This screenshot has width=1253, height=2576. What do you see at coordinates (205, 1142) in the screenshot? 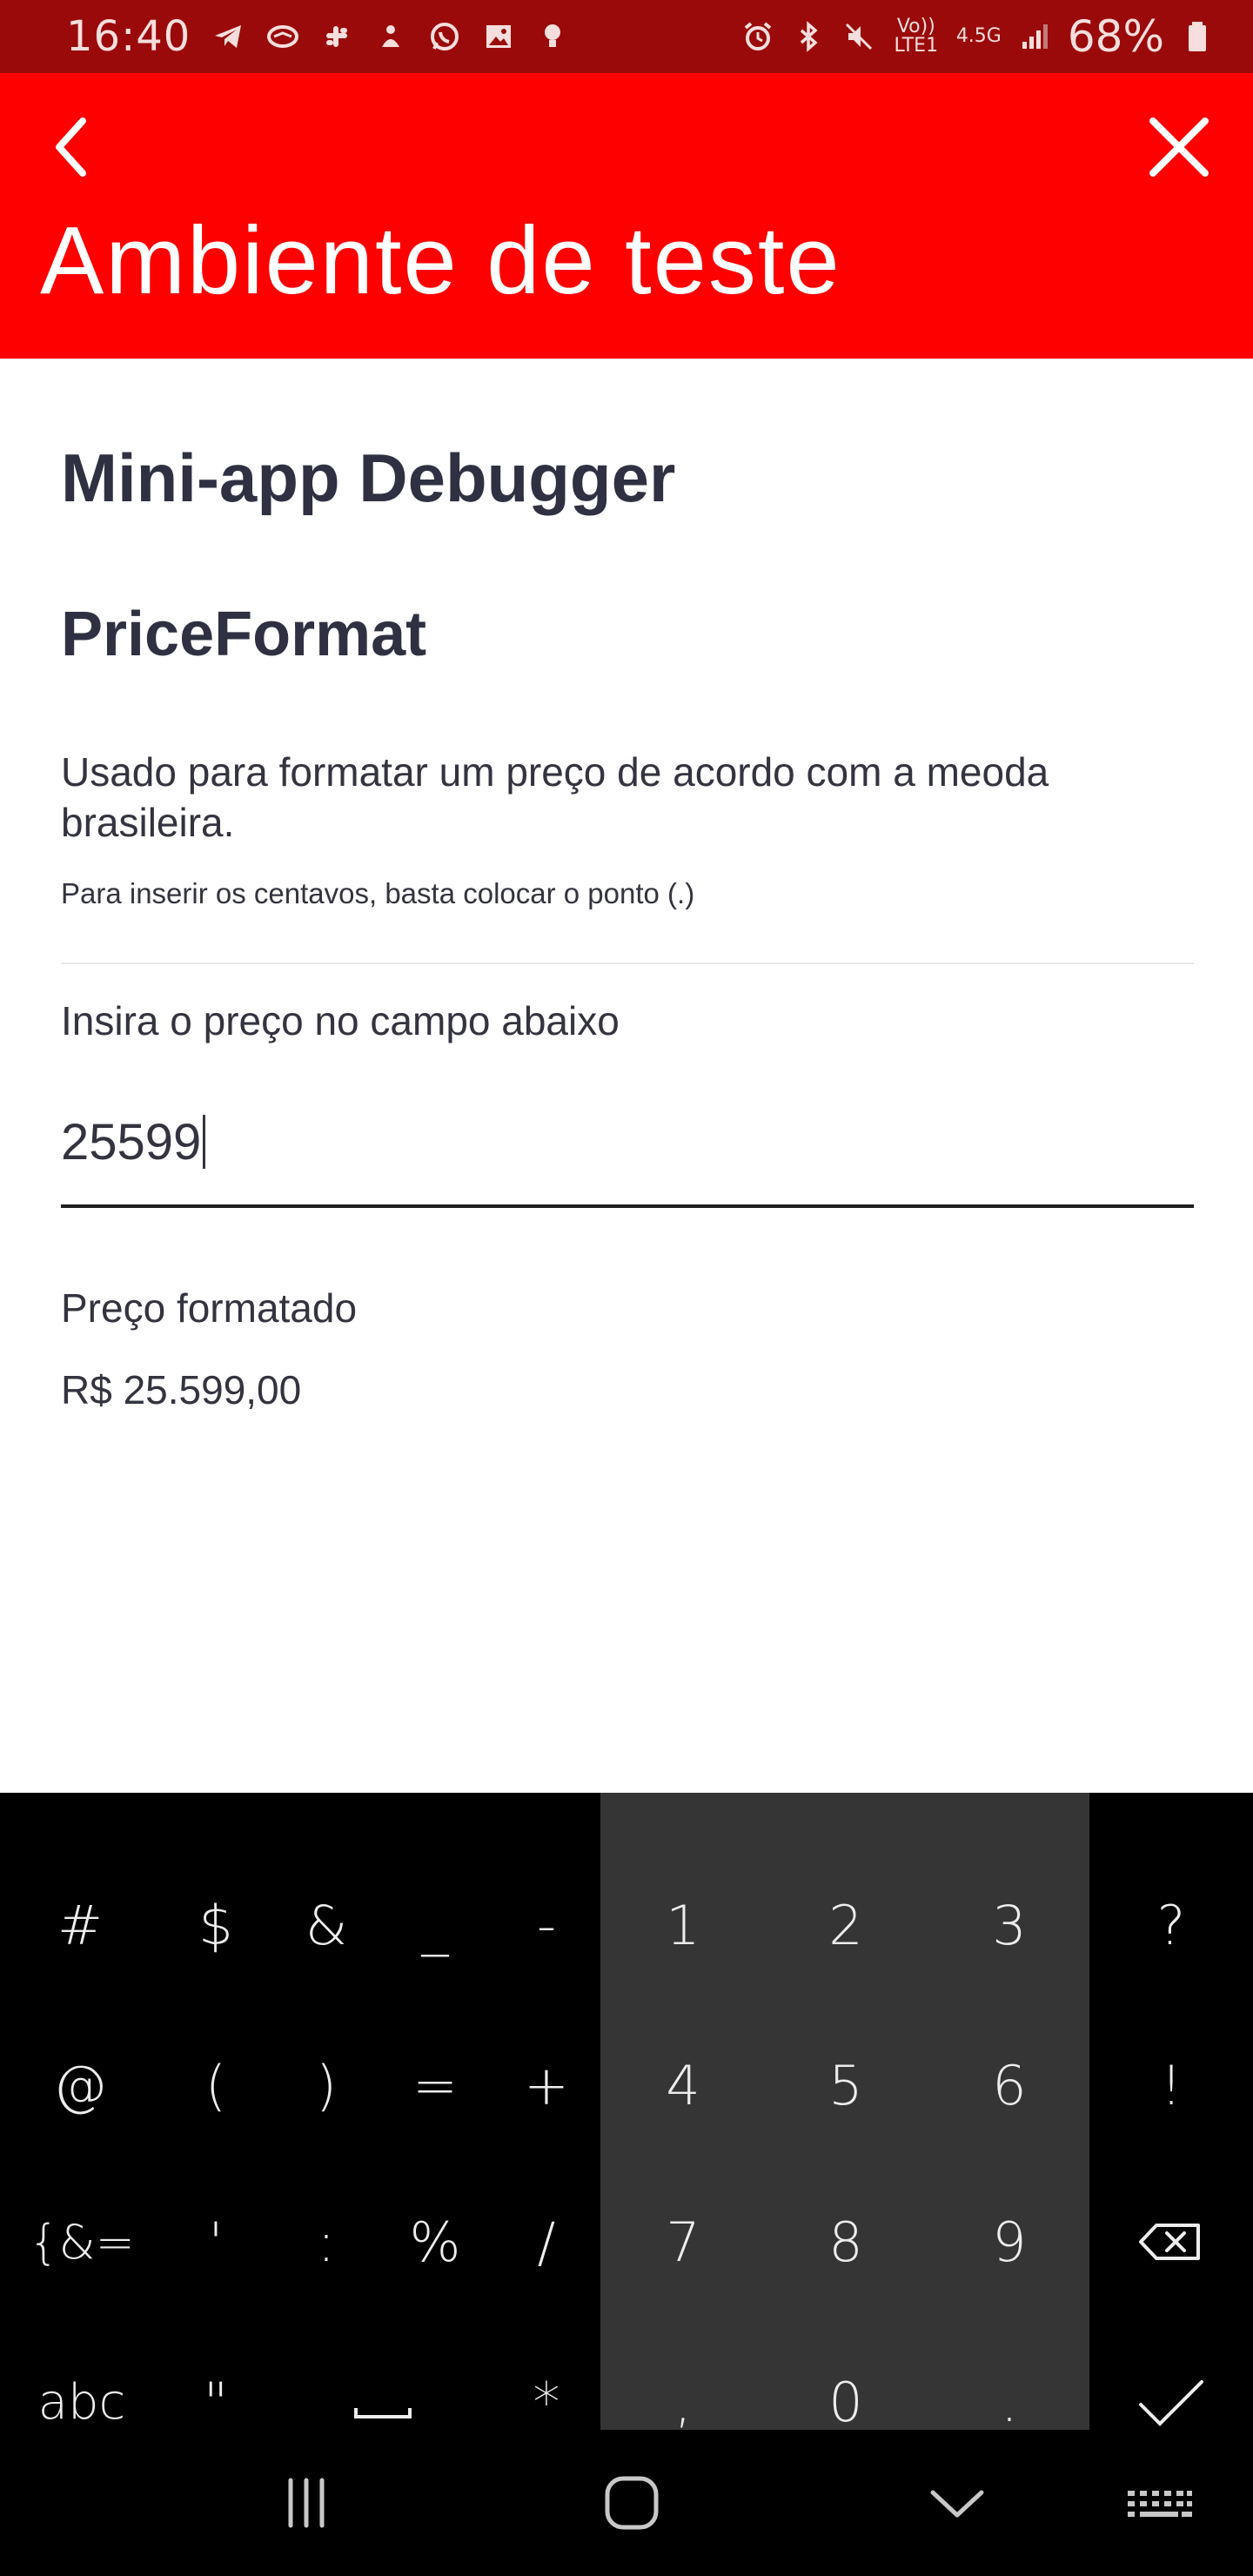
I see `text-caret` at bounding box center [205, 1142].